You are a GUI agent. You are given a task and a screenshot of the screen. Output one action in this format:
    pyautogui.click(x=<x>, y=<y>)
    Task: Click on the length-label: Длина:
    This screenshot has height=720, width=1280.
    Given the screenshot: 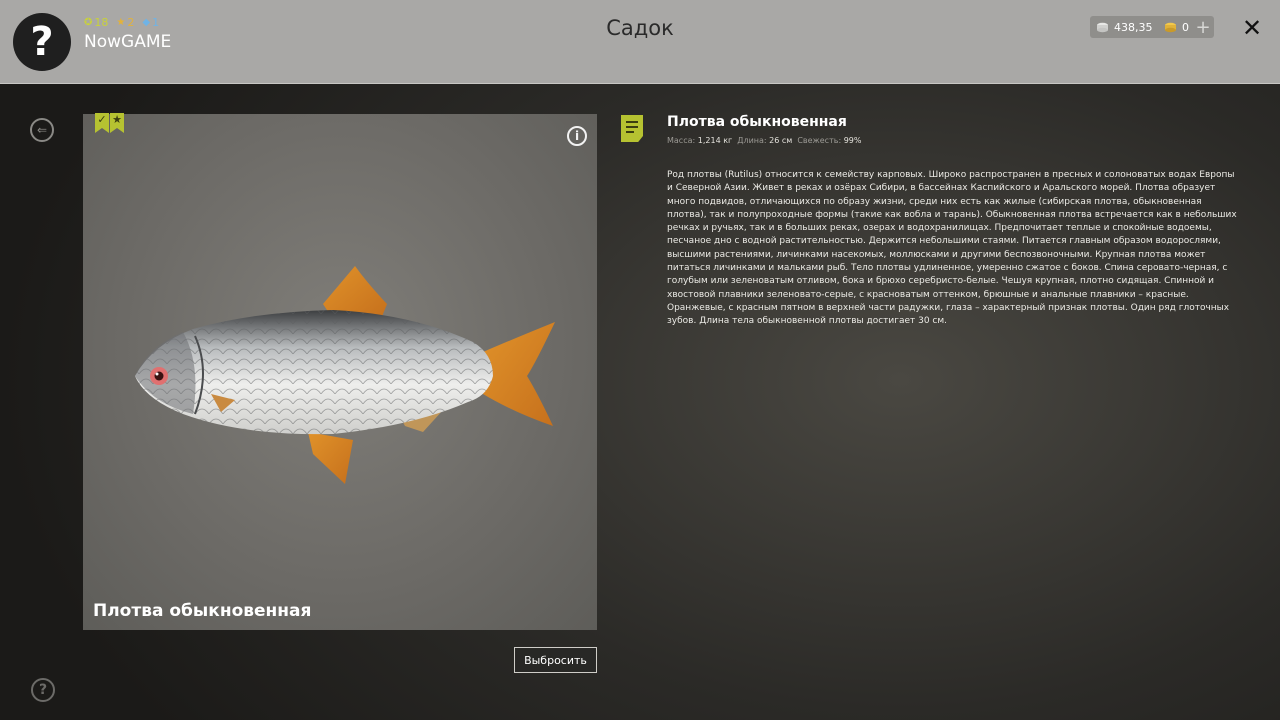 What is the action you would take?
    pyautogui.click(x=752, y=140)
    